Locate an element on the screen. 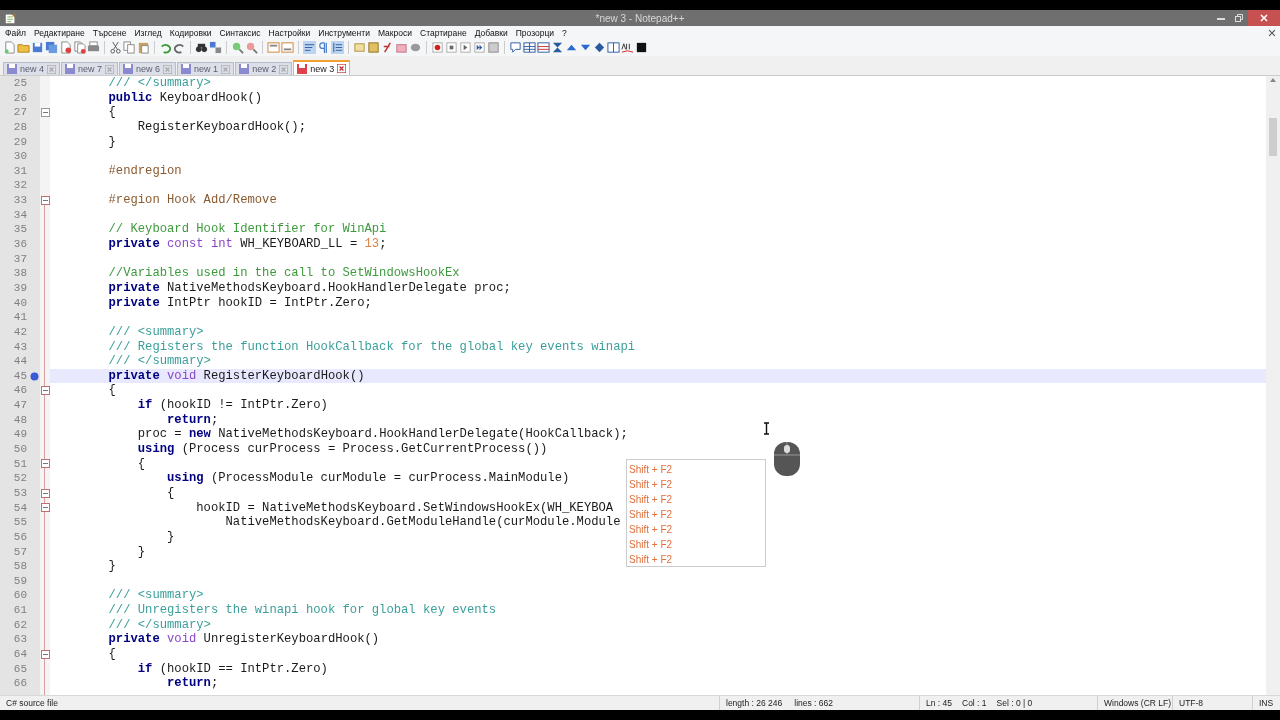  menu-item: Редактиране is located at coordinates (60, 32).